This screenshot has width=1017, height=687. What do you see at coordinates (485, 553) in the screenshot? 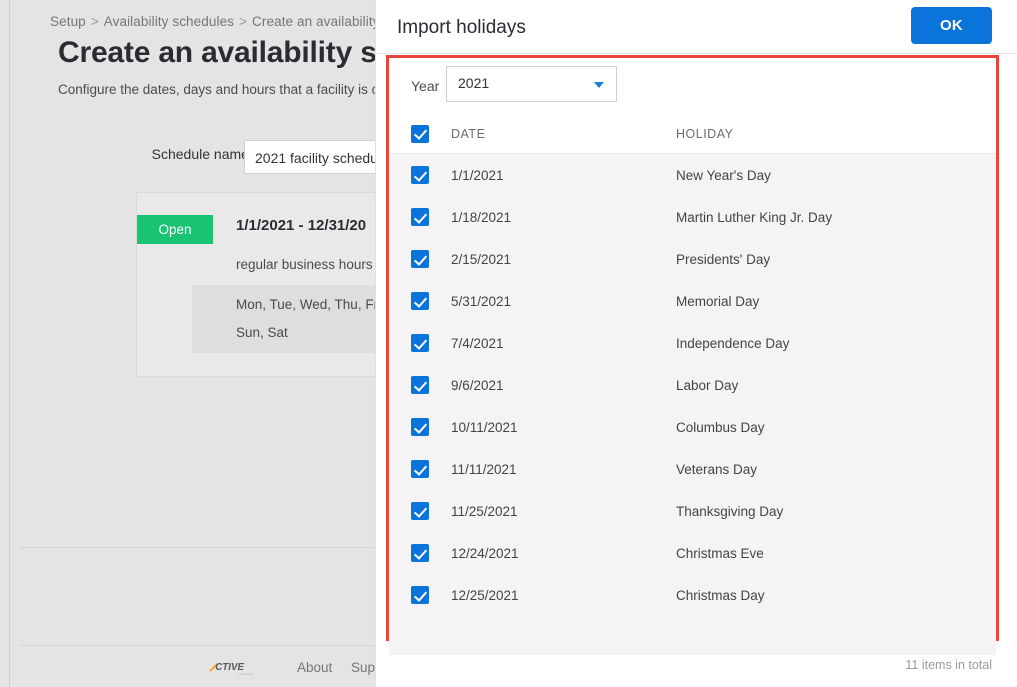
I see `cell-date: 12/24/2021` at bounding box center [485, 553].